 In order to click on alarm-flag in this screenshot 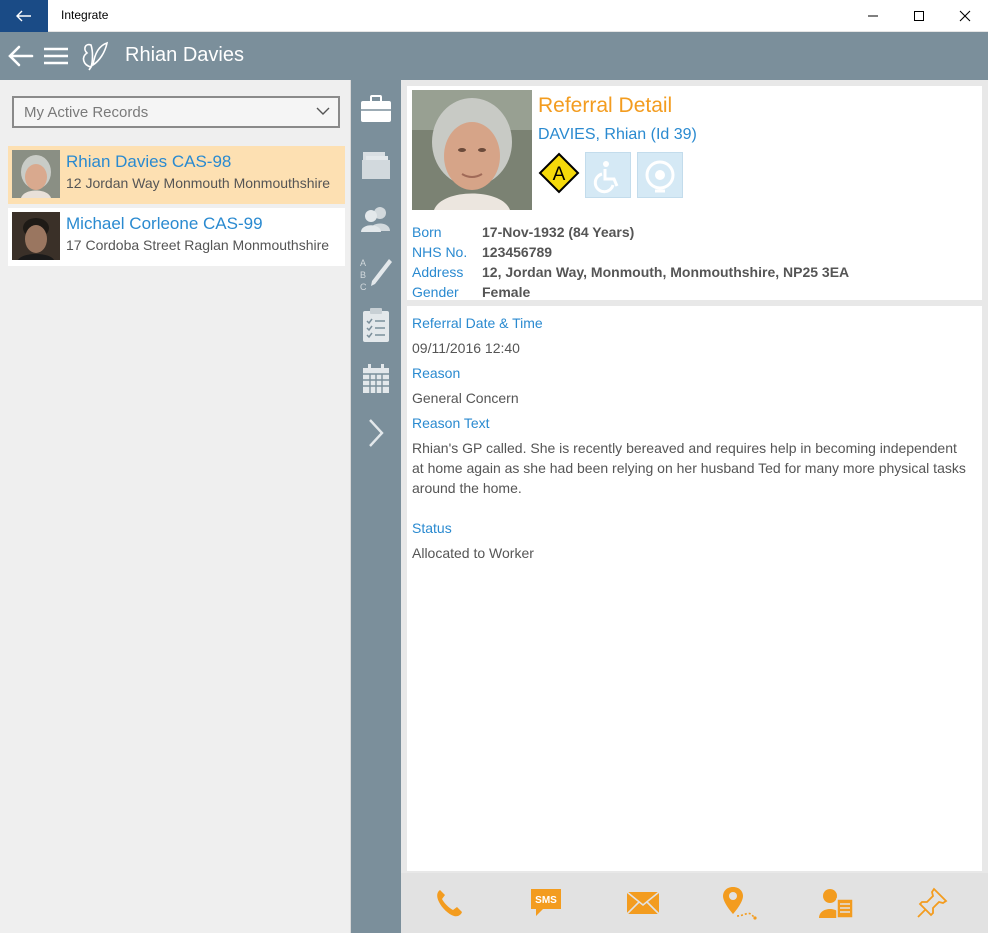, I will do `click(660, 175)`.